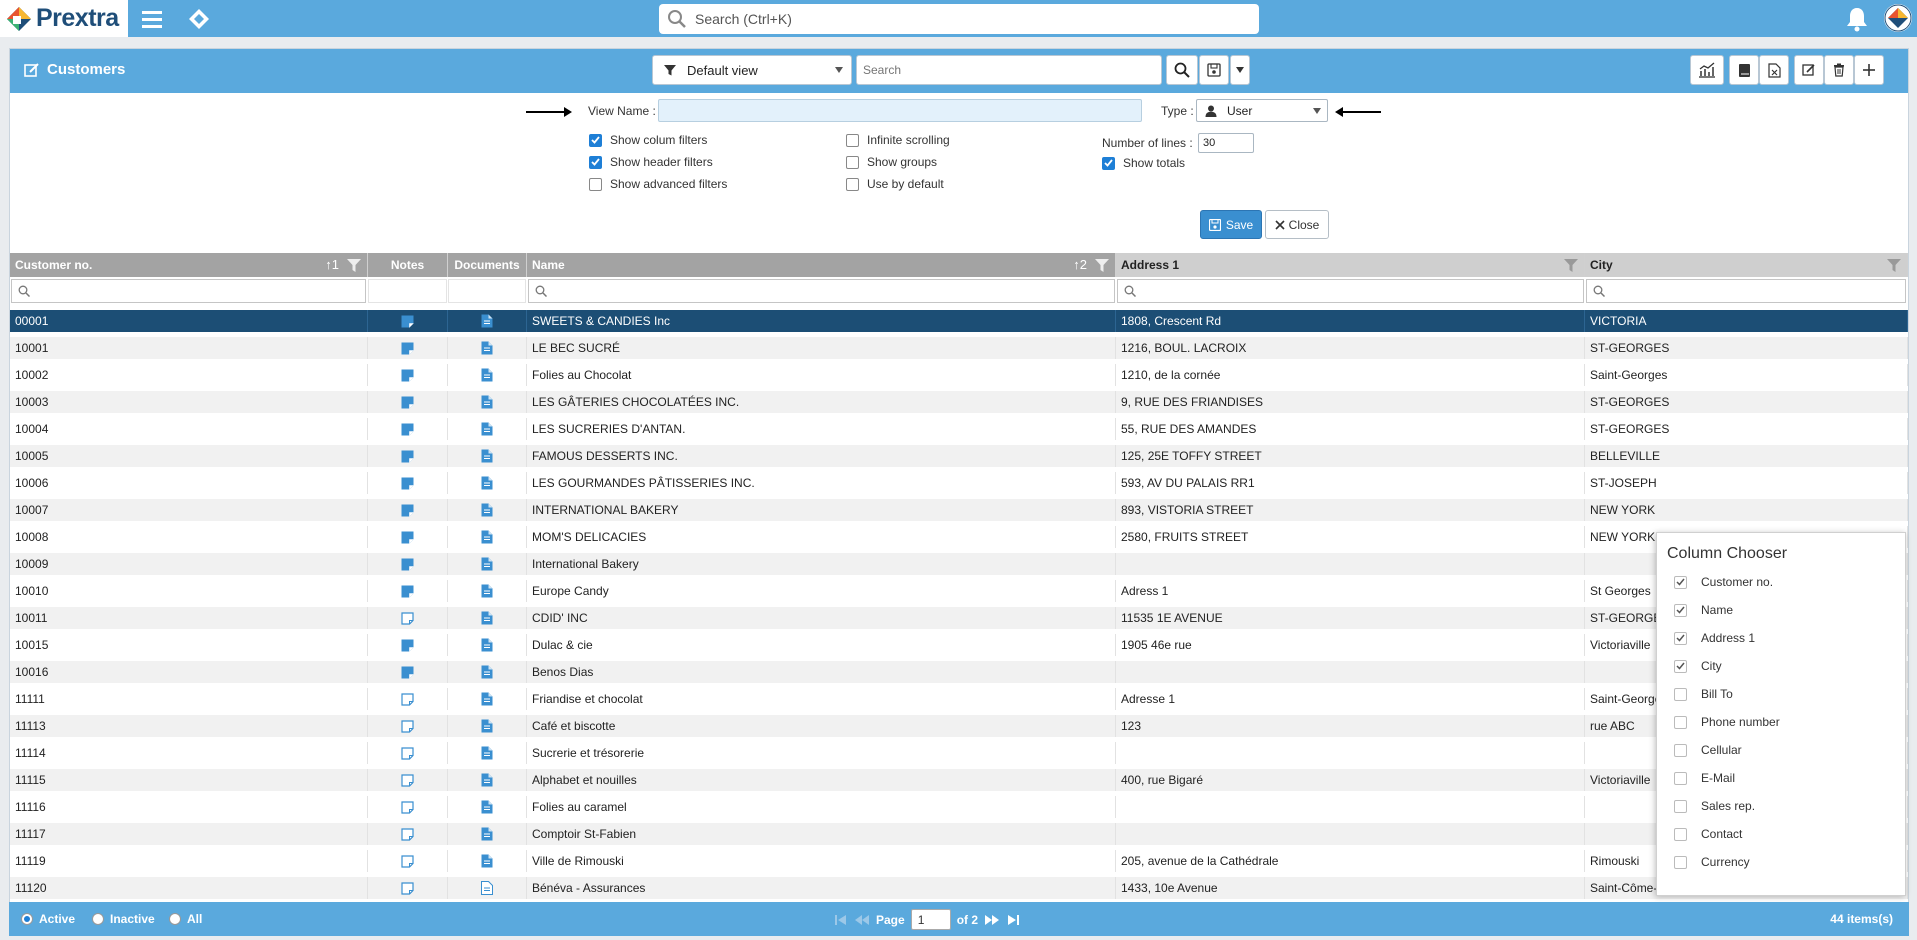 The image size is (1917, 940). I want to click on use-by-default-checkbox: Use by default, so click(895, 184).